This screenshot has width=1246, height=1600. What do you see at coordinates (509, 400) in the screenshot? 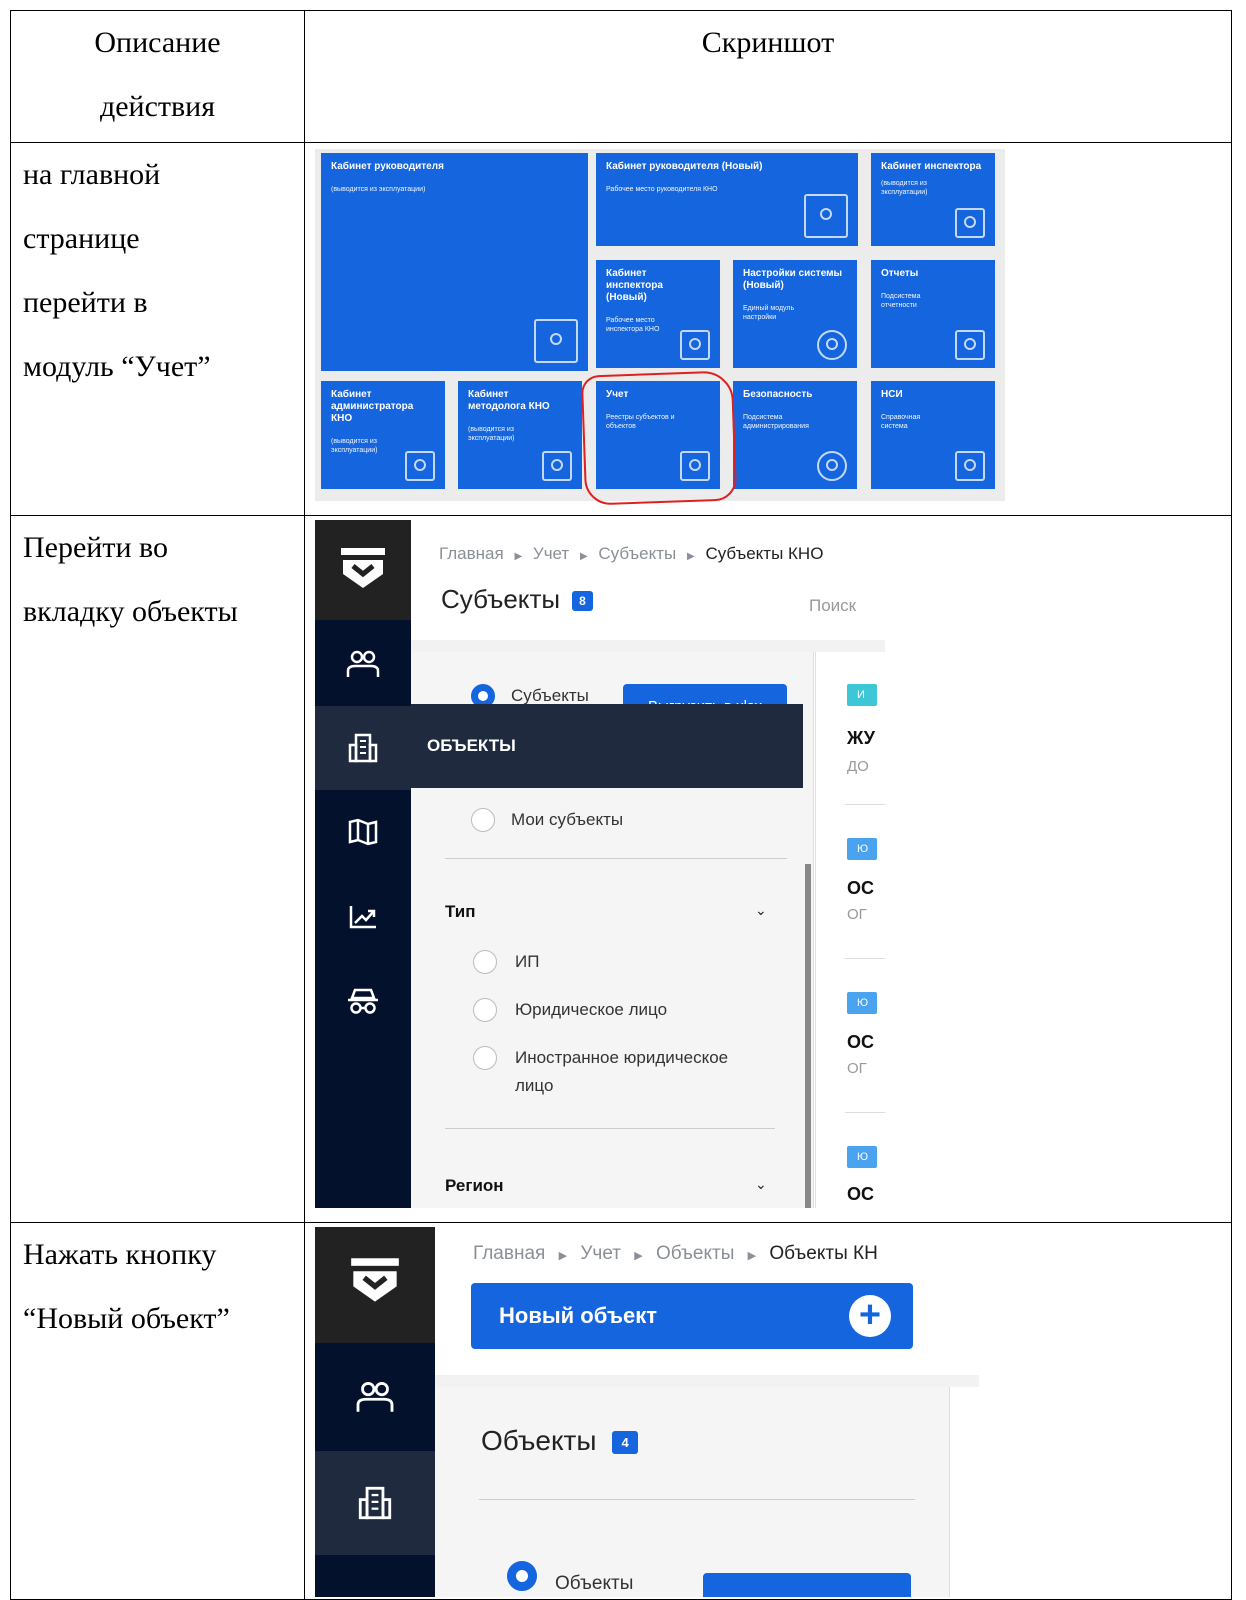
I see `tile-title: Кабинет методолога КНО` at bounding box center [509, 400].